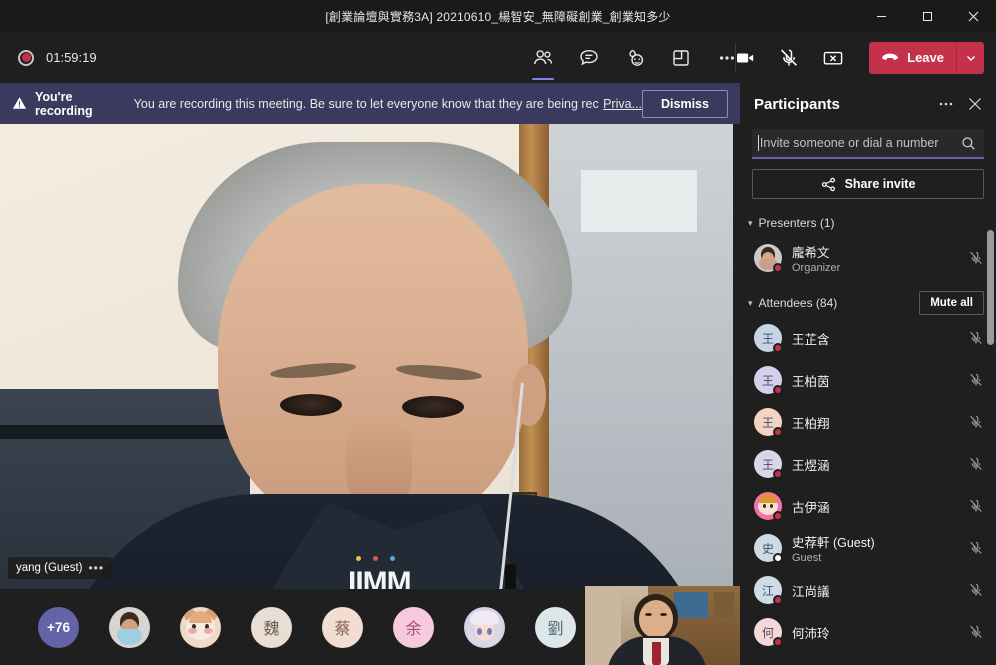 The height and width of the screenshot is (665, 996). What do you see at coordinates (869, 590) in the screenshot?
I see `table-row: 江 江尚議` at bounding box center [869, 590].